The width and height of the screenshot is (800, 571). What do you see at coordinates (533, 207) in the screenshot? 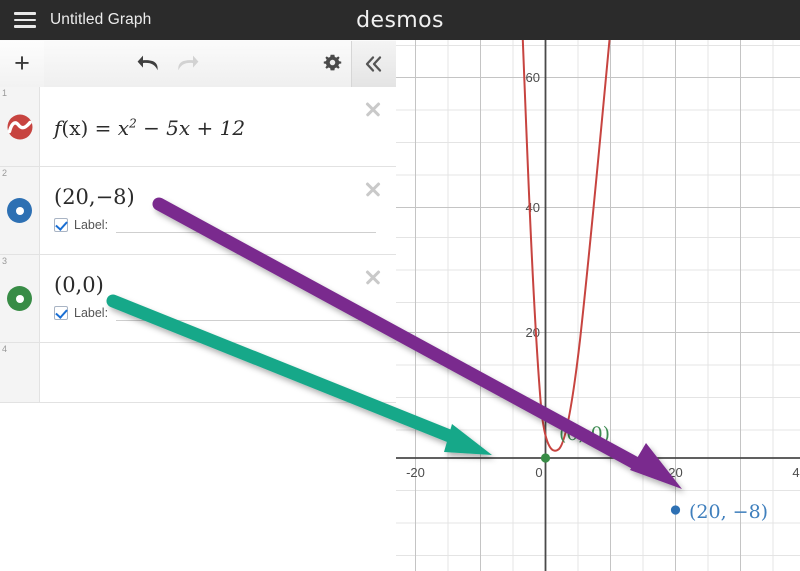
I see `y-tick-40: 40` at bounding box center [533, 207].